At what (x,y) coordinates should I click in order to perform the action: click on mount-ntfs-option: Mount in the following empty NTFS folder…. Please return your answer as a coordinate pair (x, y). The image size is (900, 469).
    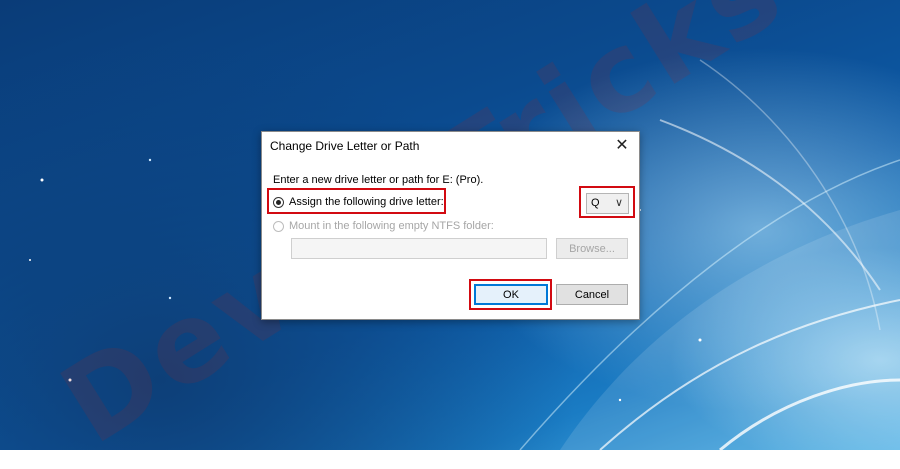
    Looking at the image, I should click on (383, 226).